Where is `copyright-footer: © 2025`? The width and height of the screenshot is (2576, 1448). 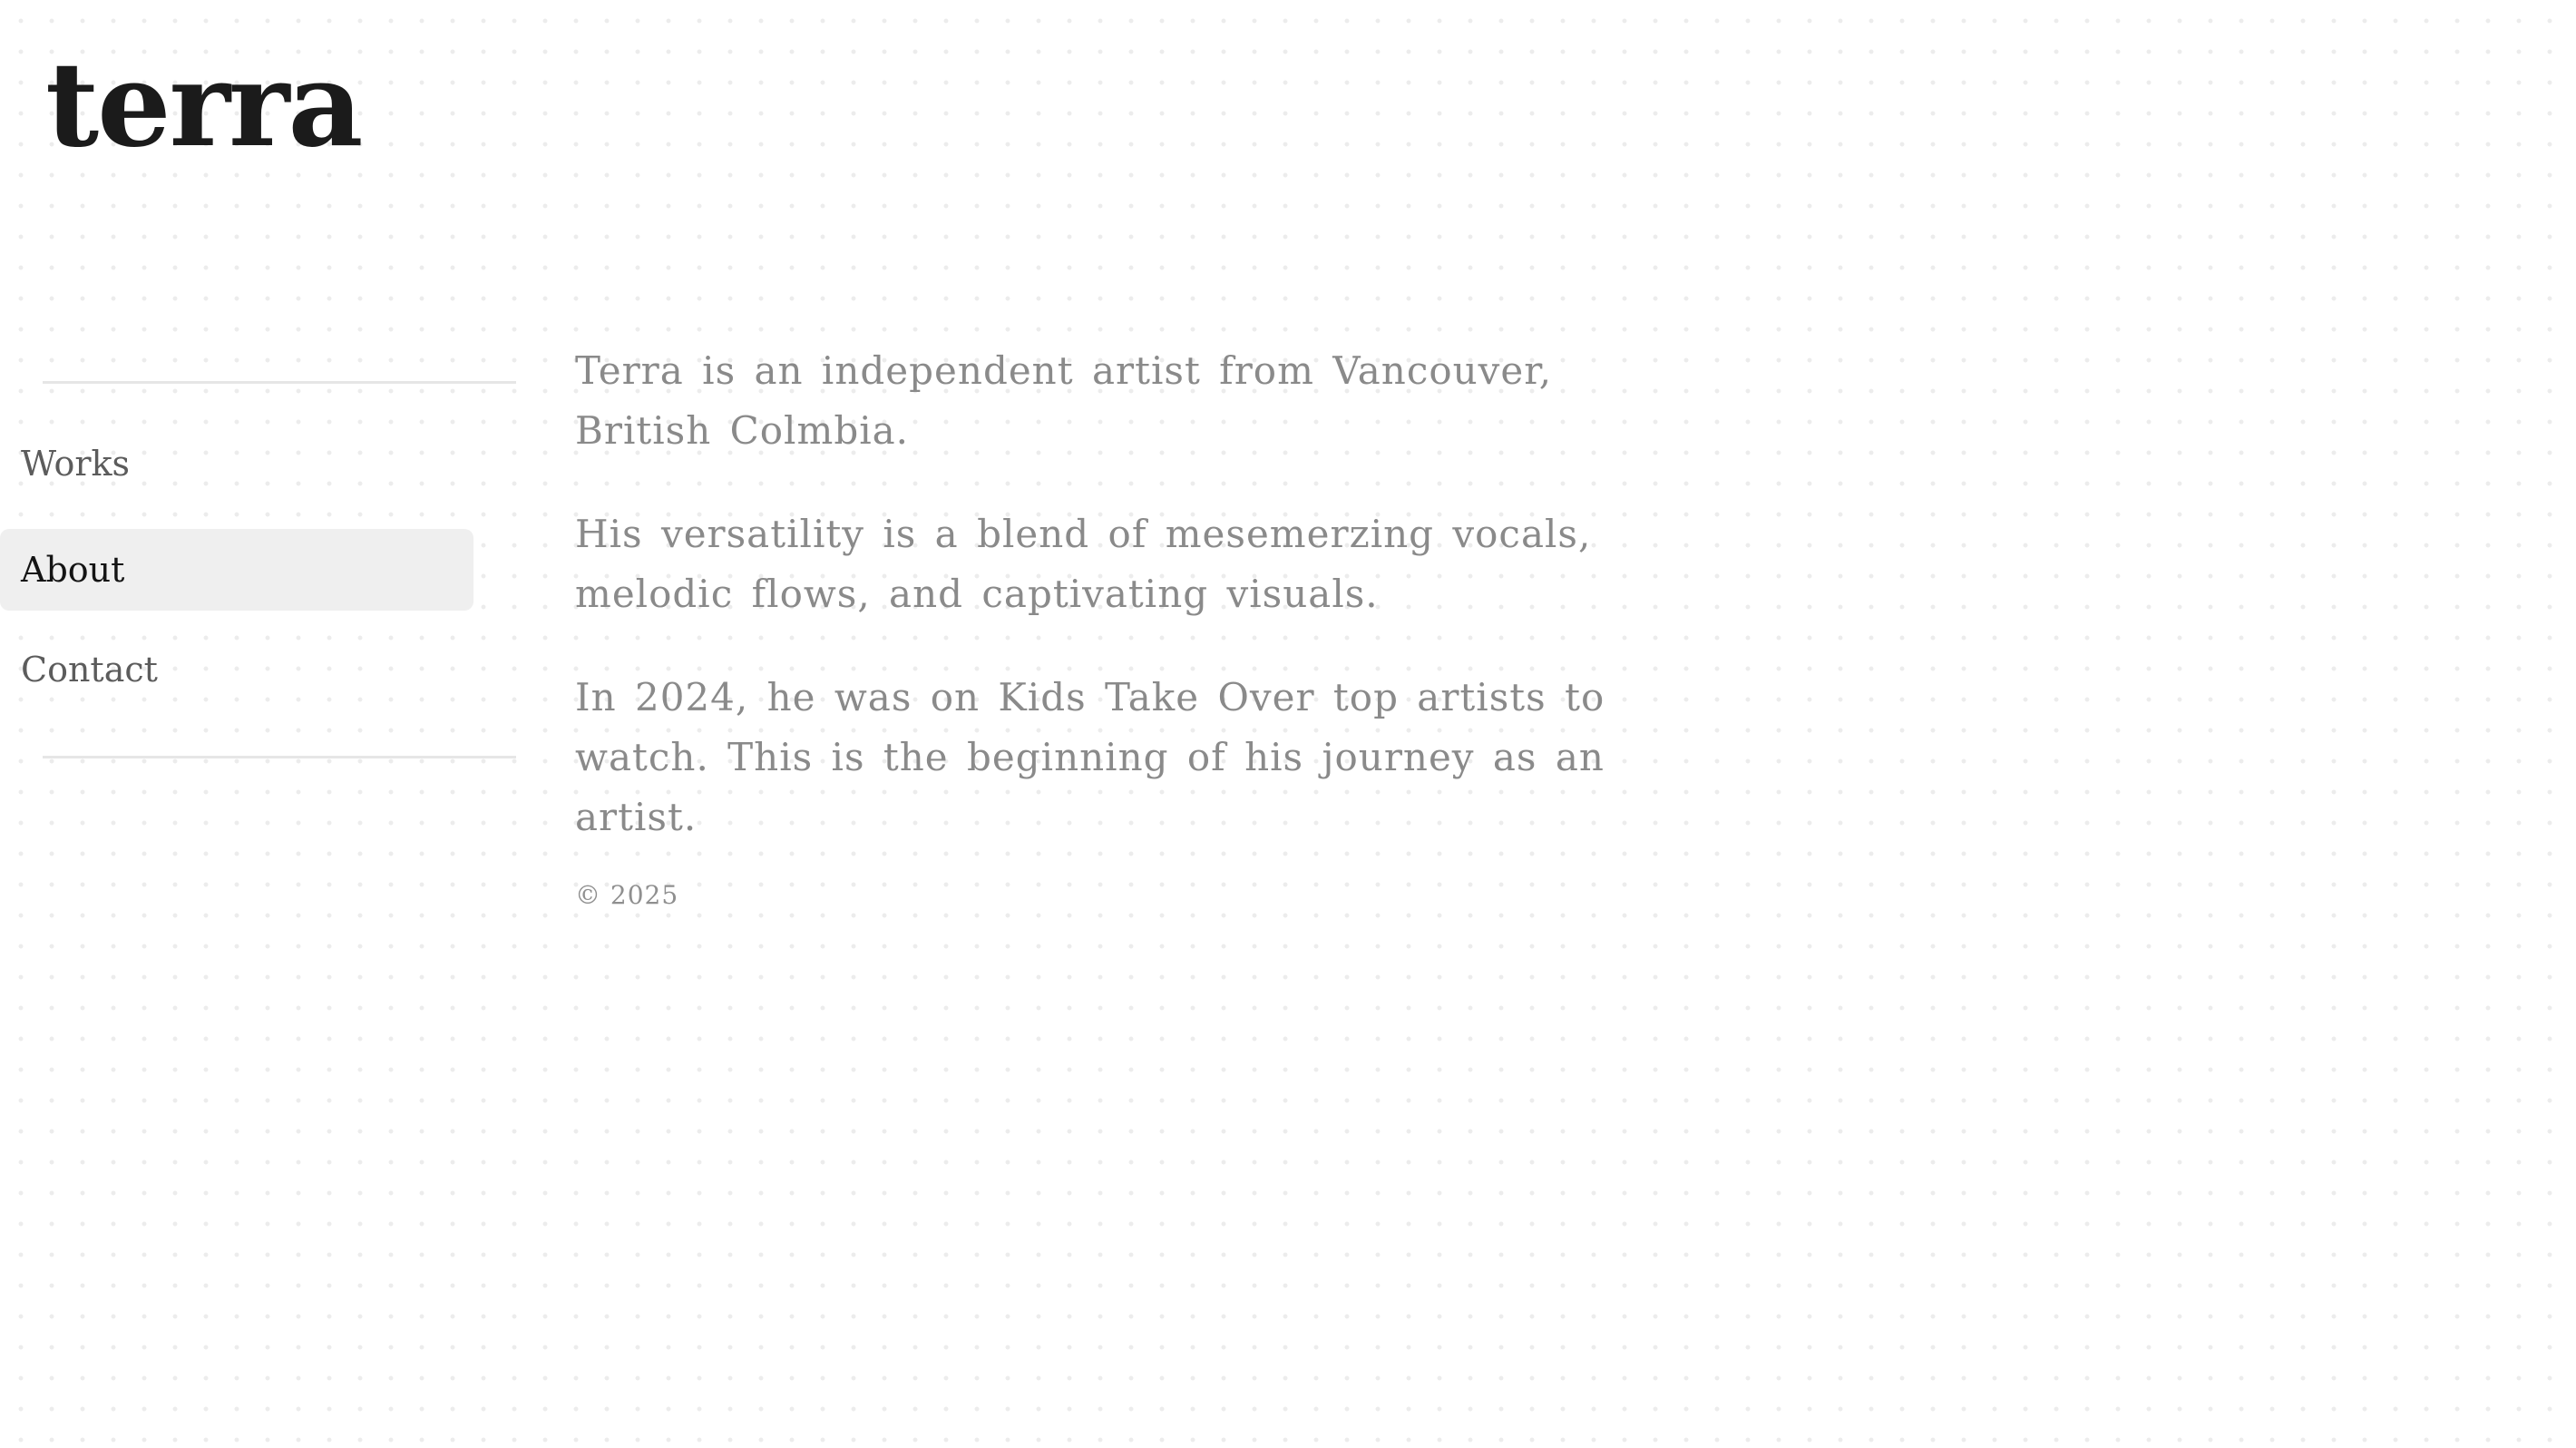 copyright-footer: © 2025 is located at coordinates (627, 895).